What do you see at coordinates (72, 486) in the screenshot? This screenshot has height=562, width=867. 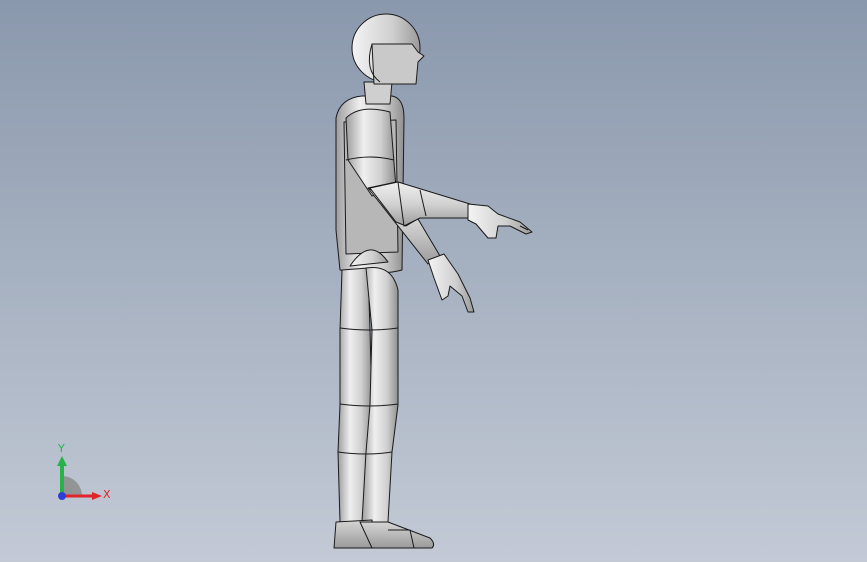 I see `rotation-indicator` at bounding box center [72, 486].